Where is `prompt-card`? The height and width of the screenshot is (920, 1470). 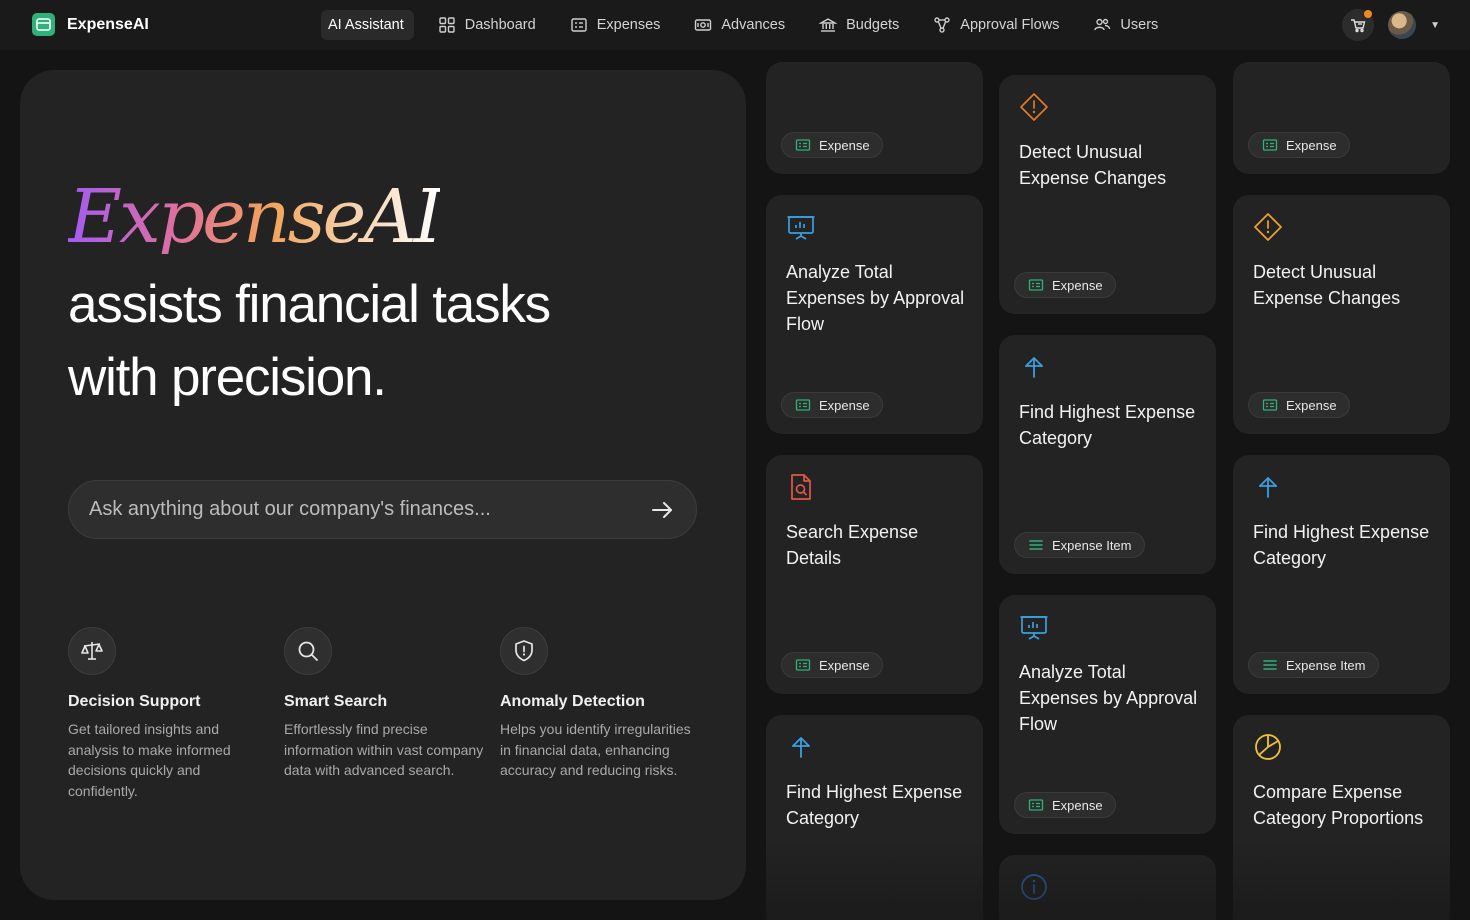 prompt-card is located at coordinates (1107, 887).